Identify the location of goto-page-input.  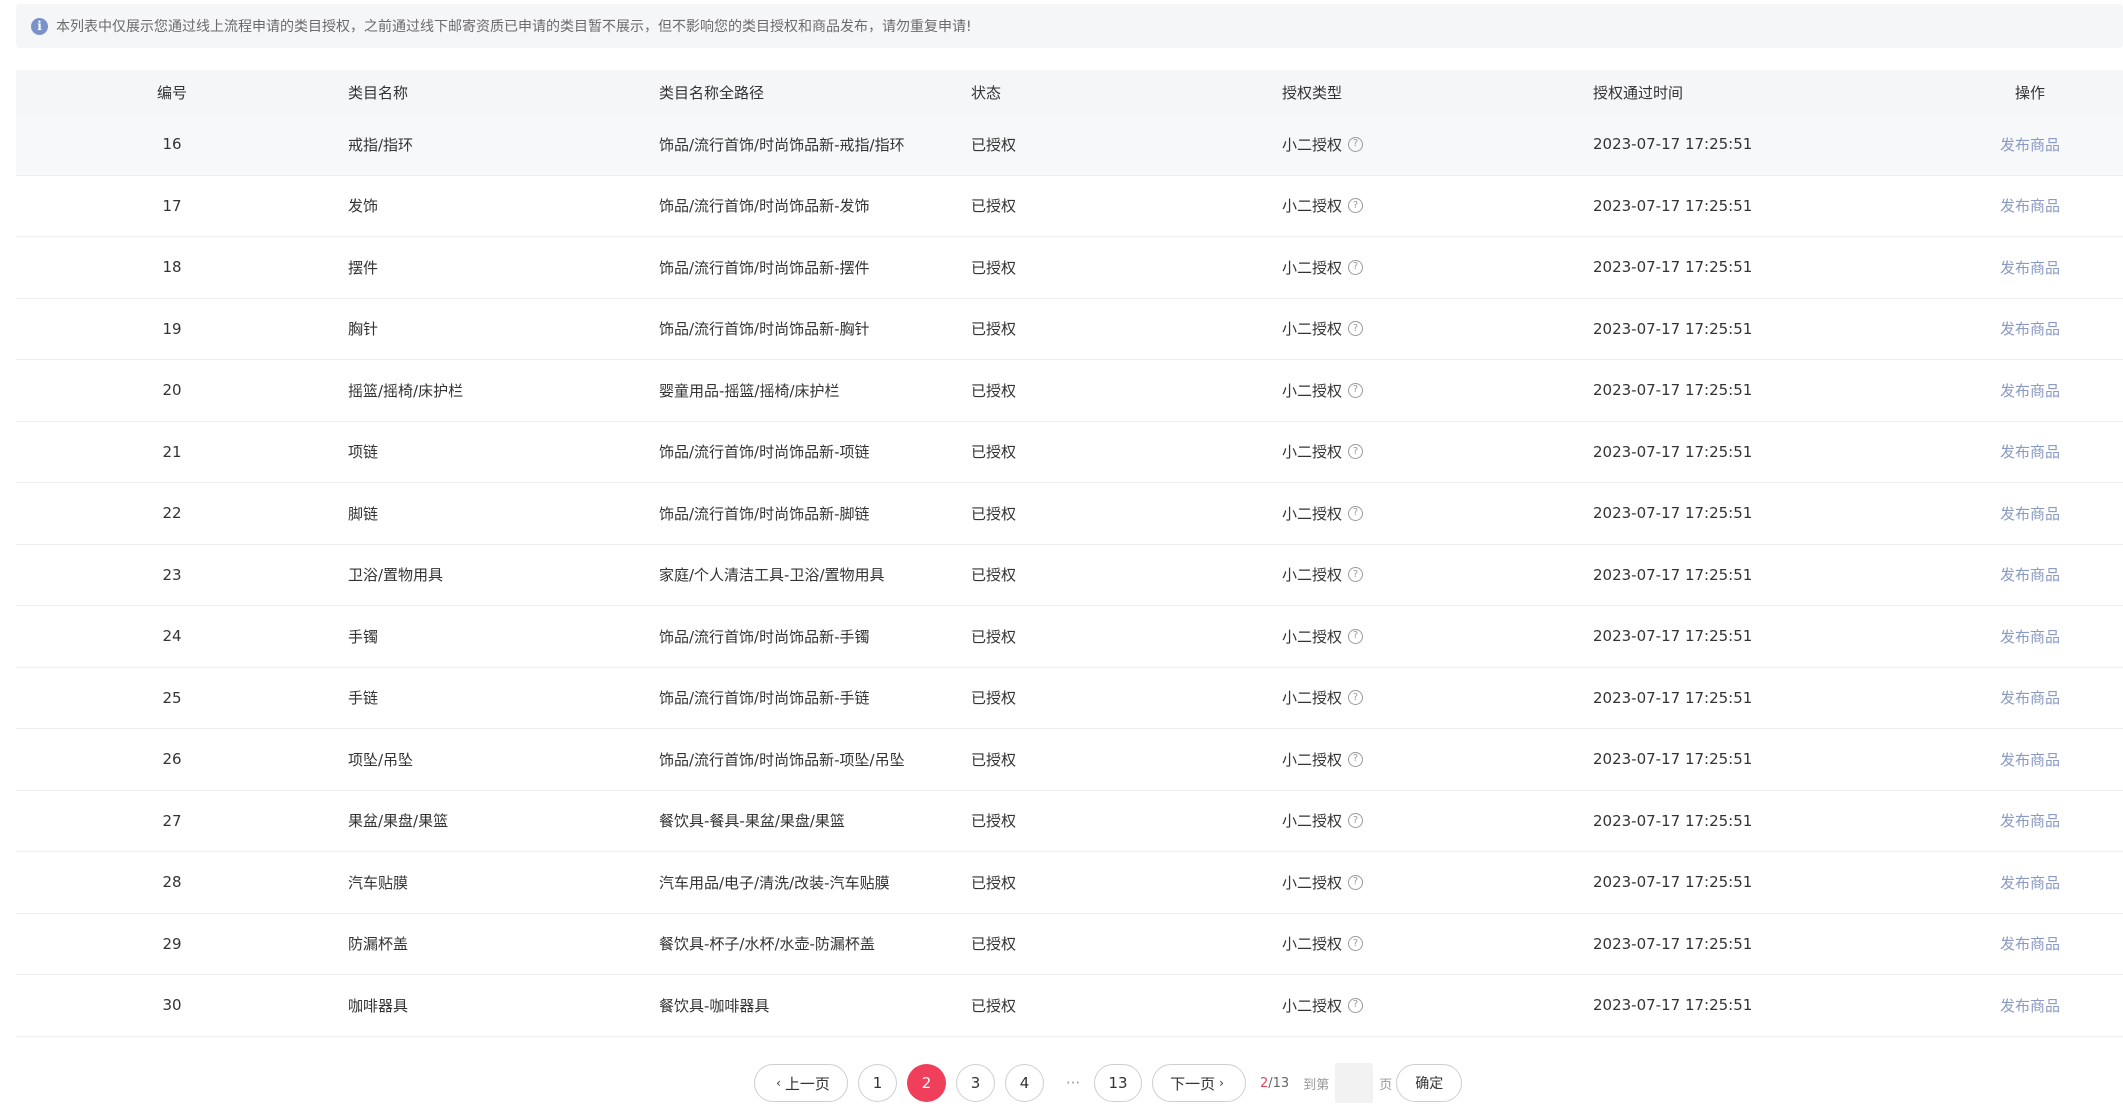
(1354, 1083).